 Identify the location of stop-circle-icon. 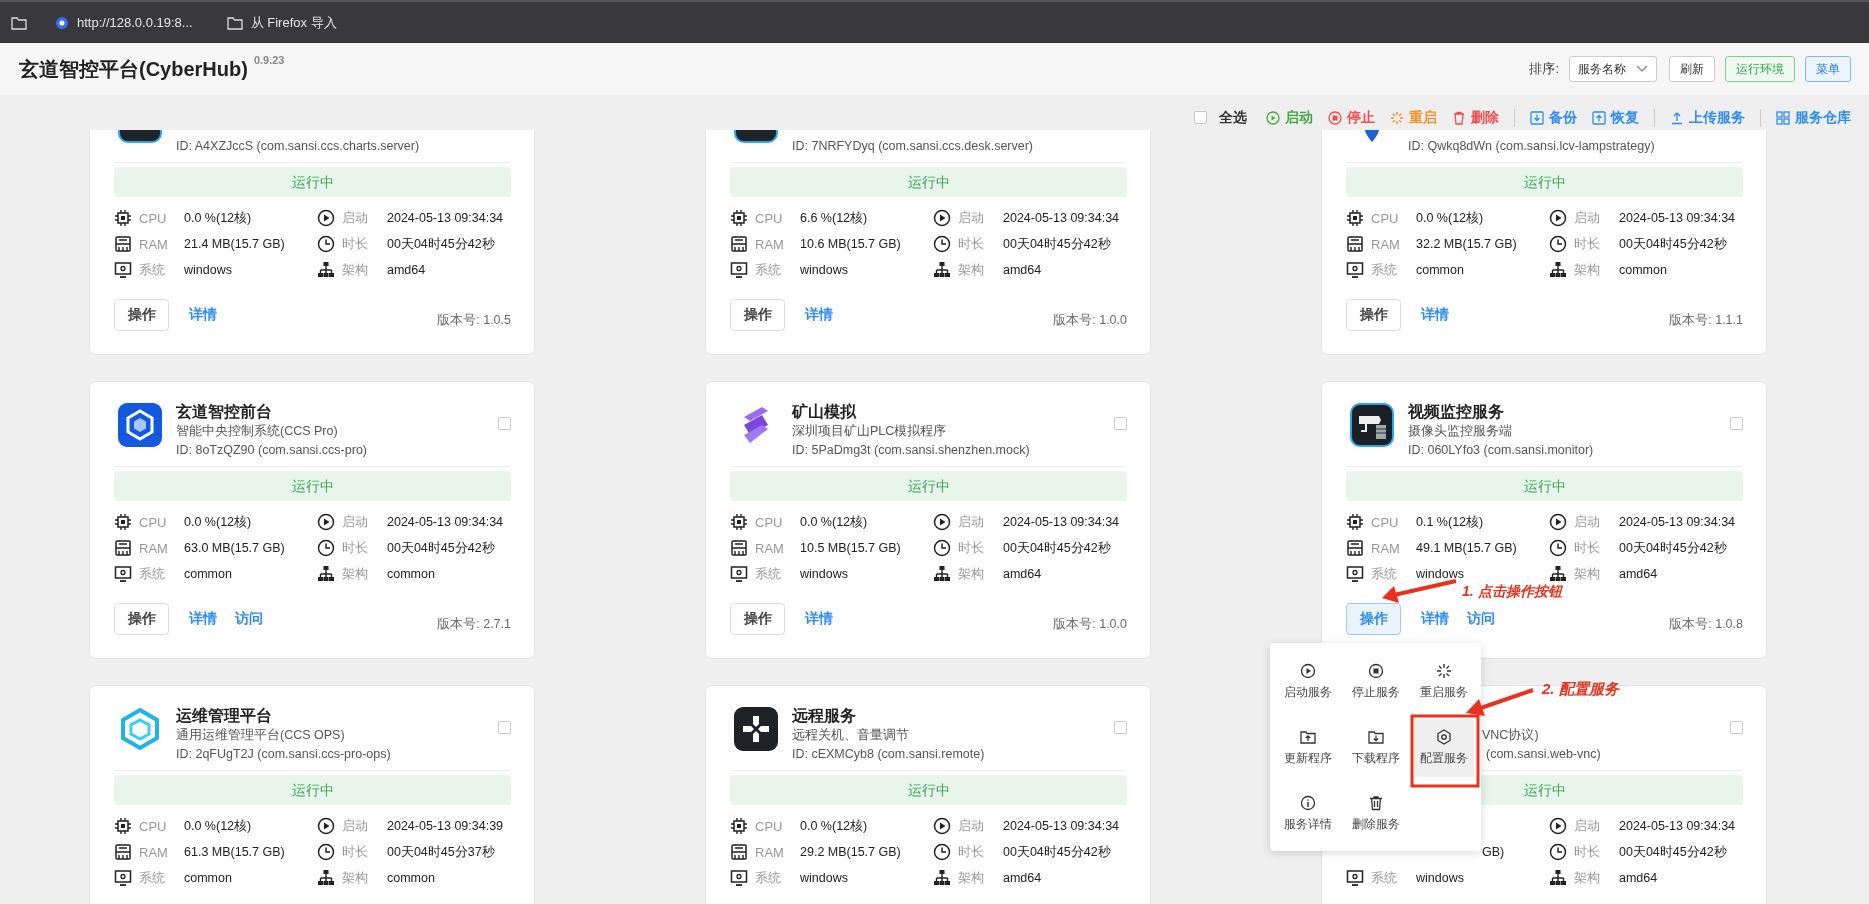
(1376, 671).